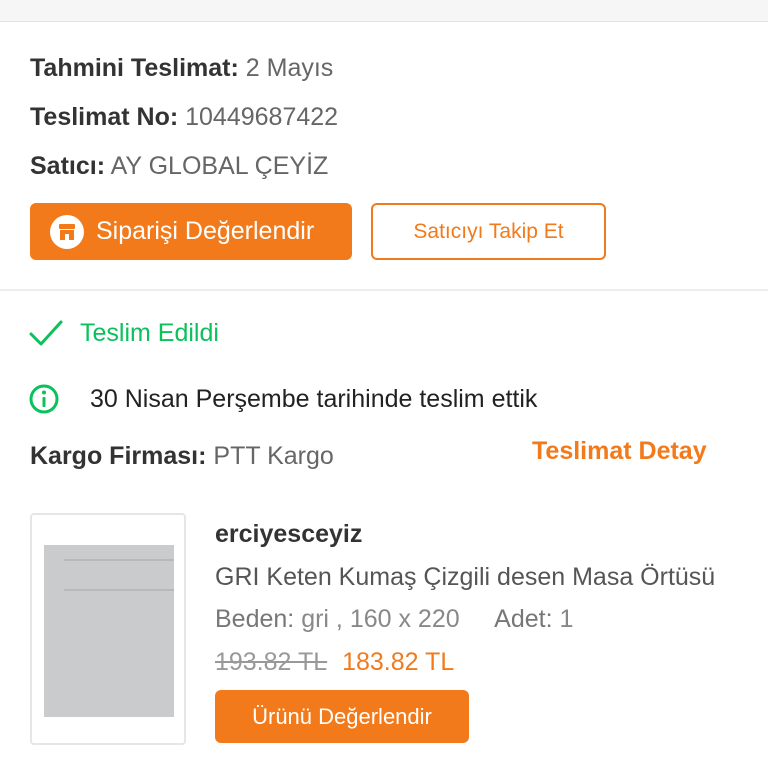  I want to click on top-strip, so click(384, 11).